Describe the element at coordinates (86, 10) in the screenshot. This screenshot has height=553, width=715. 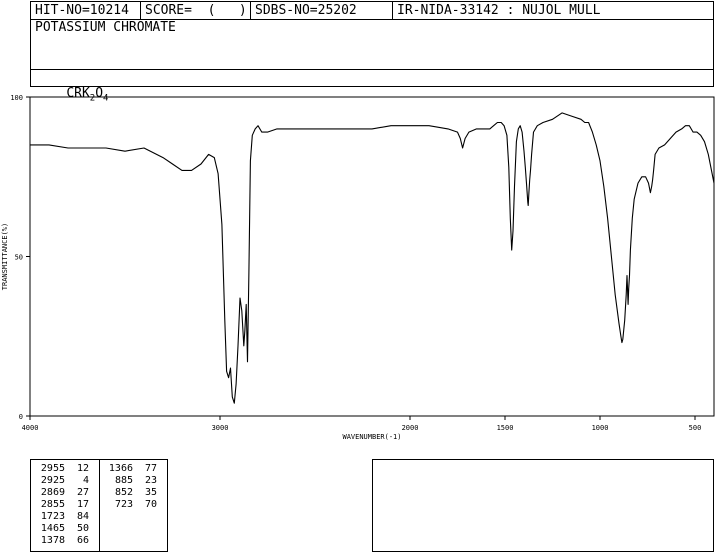
I see `hit-no-cell: HIT-NO=10214` at that location.